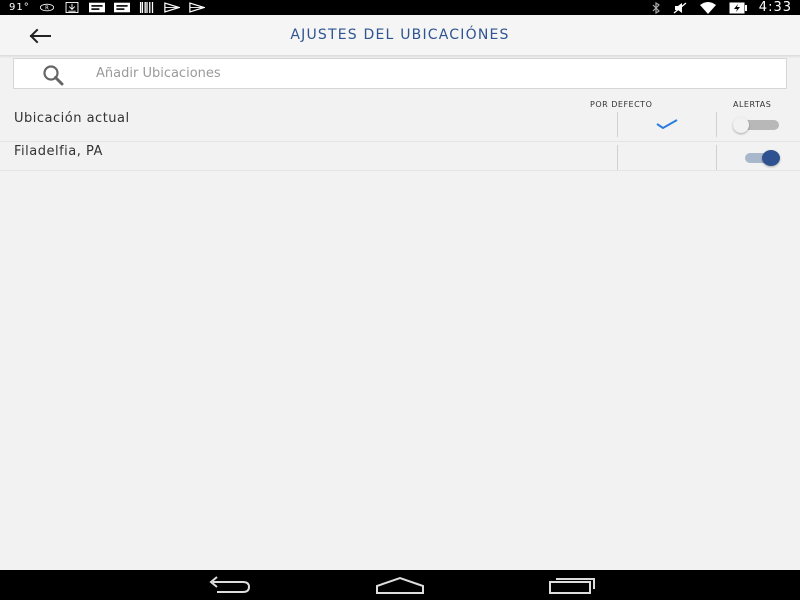 This screenshot has height=600, width=800. I want to click on battery-charging-icon, so click(738, 7).